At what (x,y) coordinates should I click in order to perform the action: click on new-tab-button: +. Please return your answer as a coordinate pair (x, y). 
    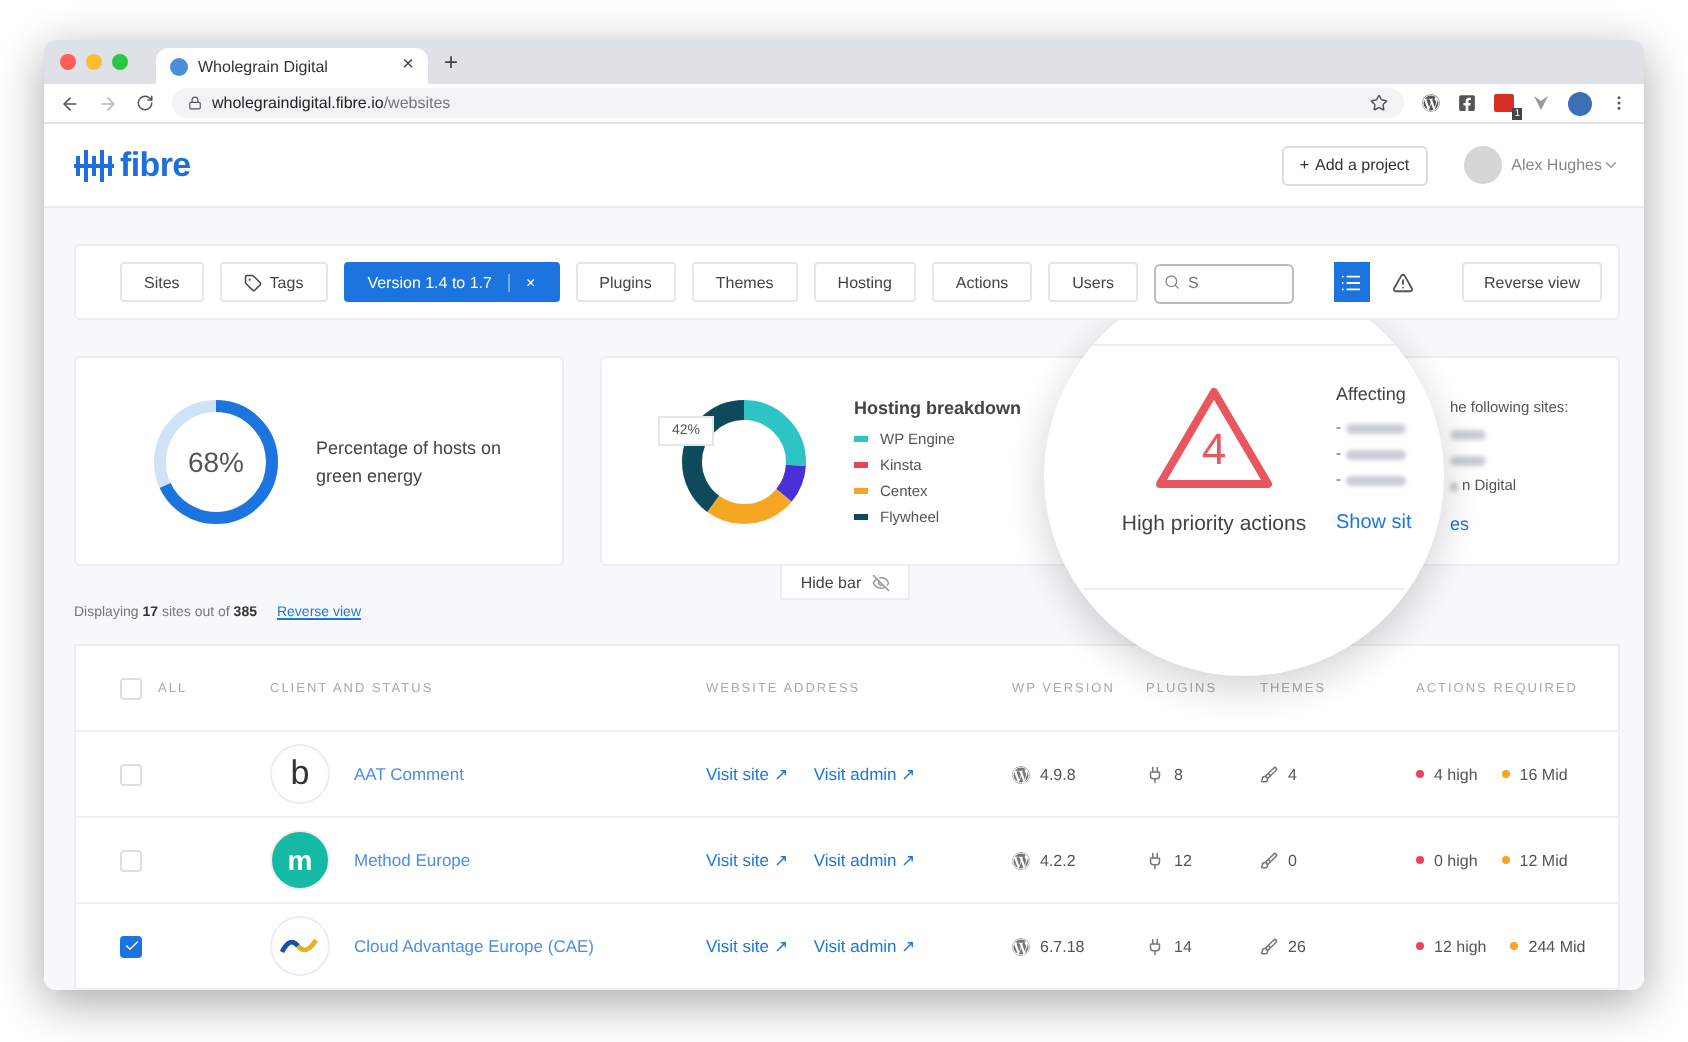
    Looking at the image, I should click on (451, 62).